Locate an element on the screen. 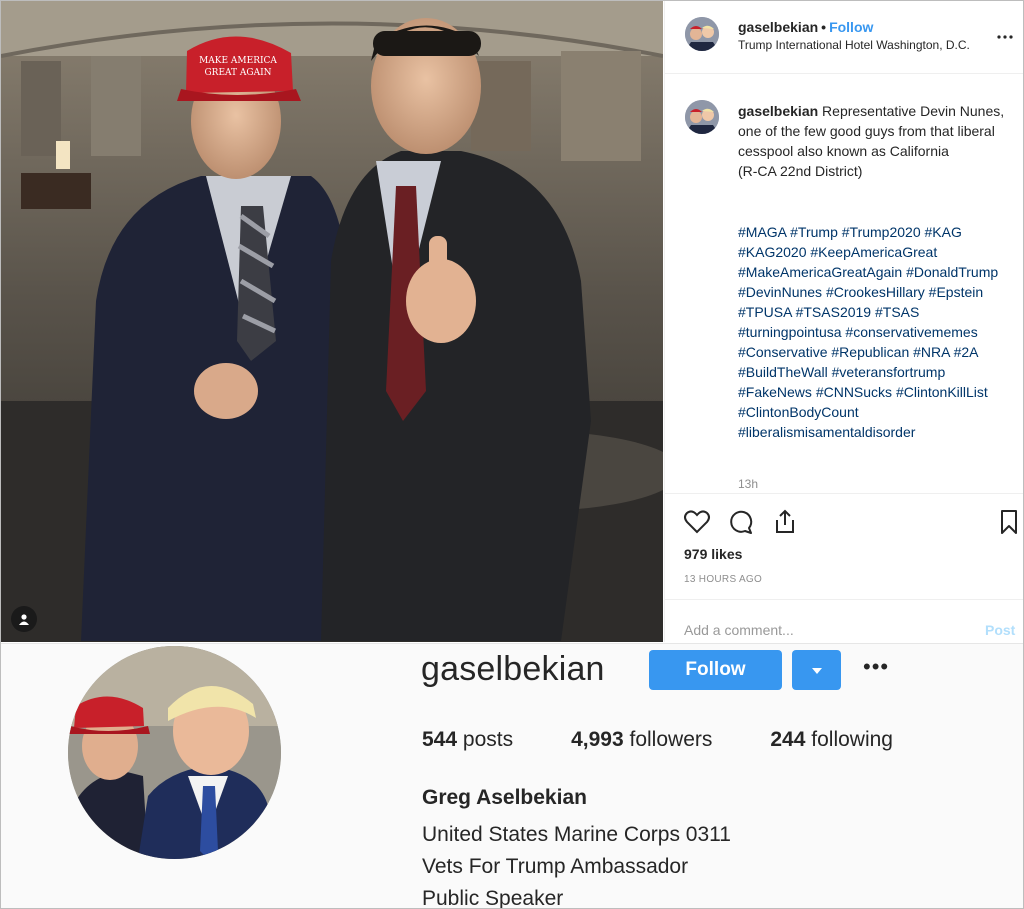 This screenshot has height=909, width=1024. hashtag-link: #Trump2020 is located at coordinates (881, 232).